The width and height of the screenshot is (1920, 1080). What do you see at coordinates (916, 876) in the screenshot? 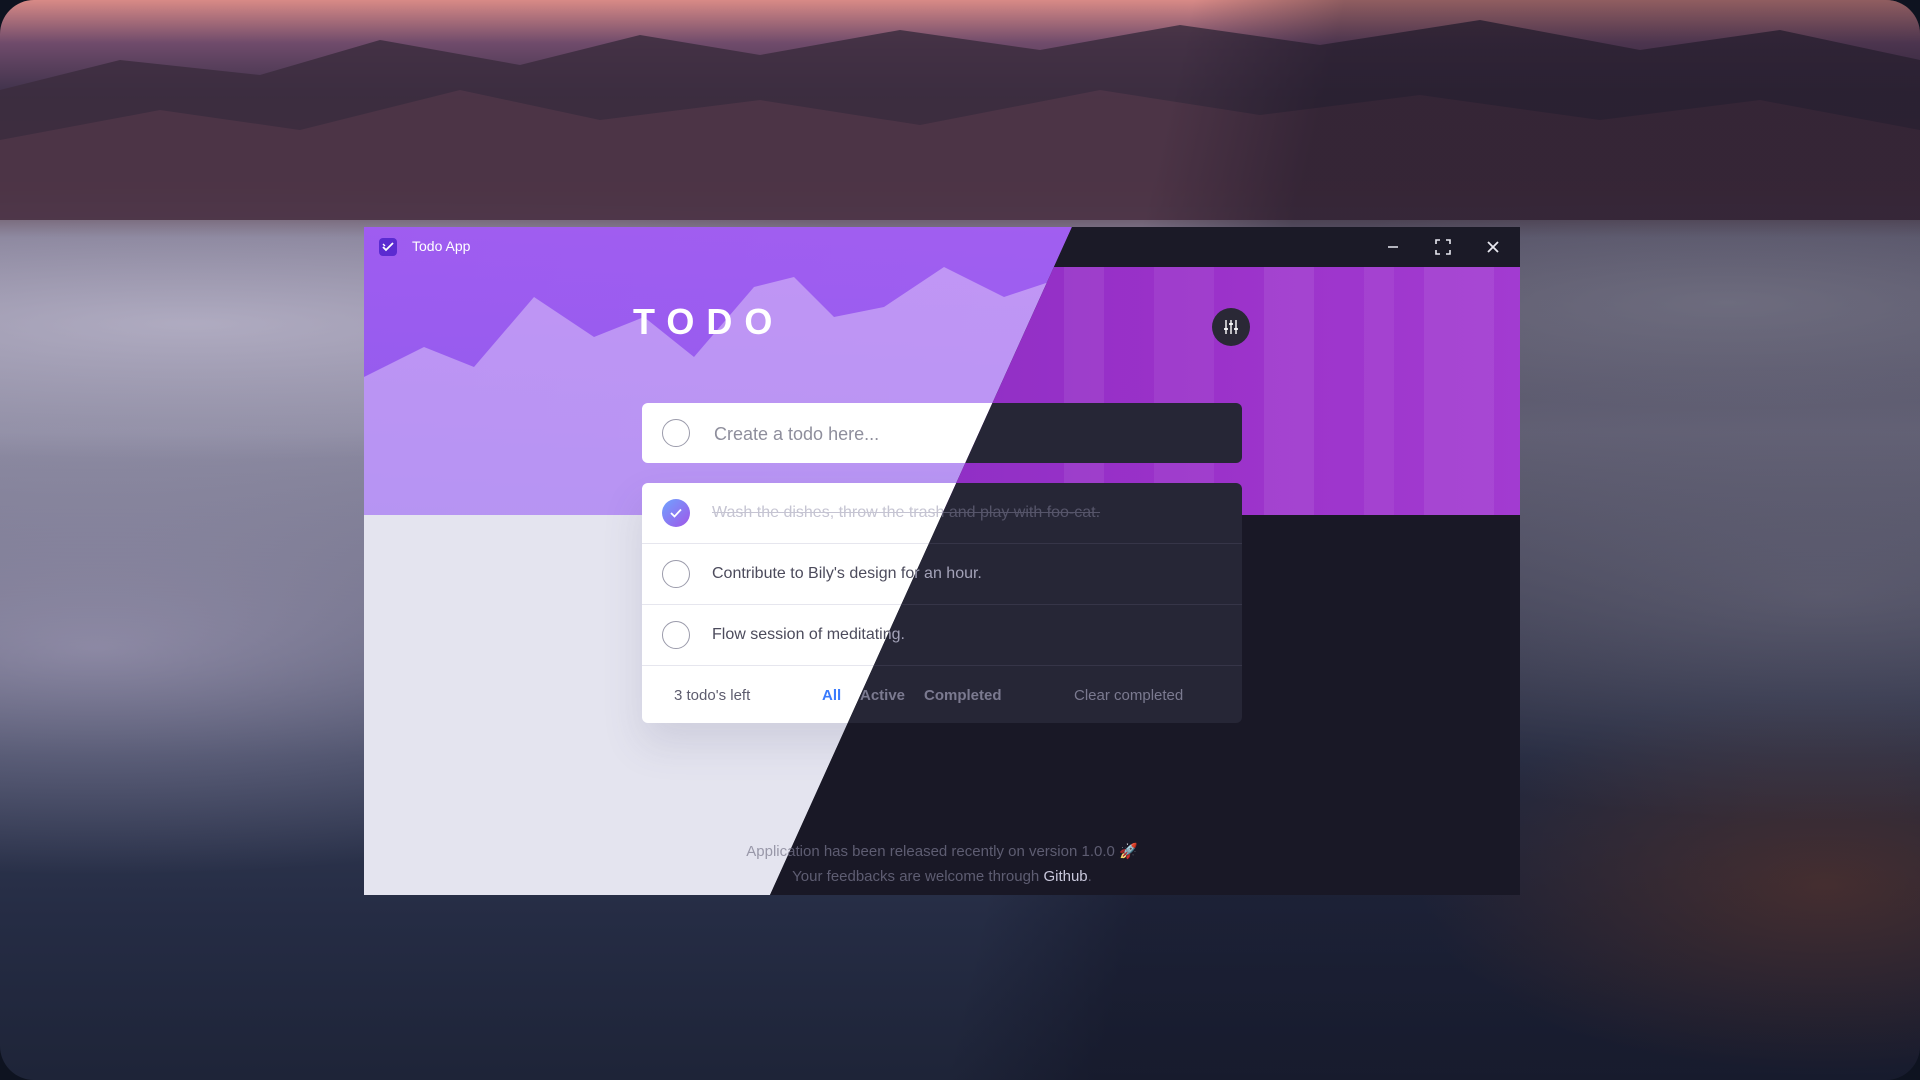
I see `feedback-text: Your feedbacks are welcome through` at bounding box center [916, 876].